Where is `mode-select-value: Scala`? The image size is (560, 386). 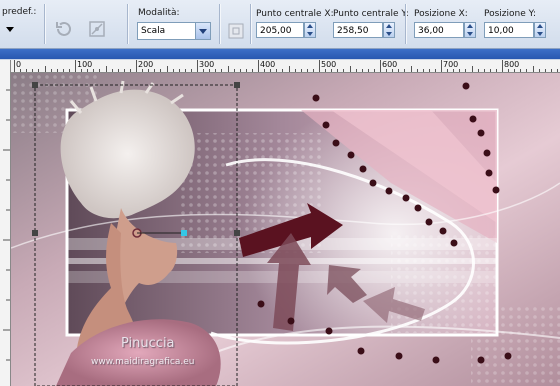 mode-select-value: Scala is located at coordinates (153, 31).